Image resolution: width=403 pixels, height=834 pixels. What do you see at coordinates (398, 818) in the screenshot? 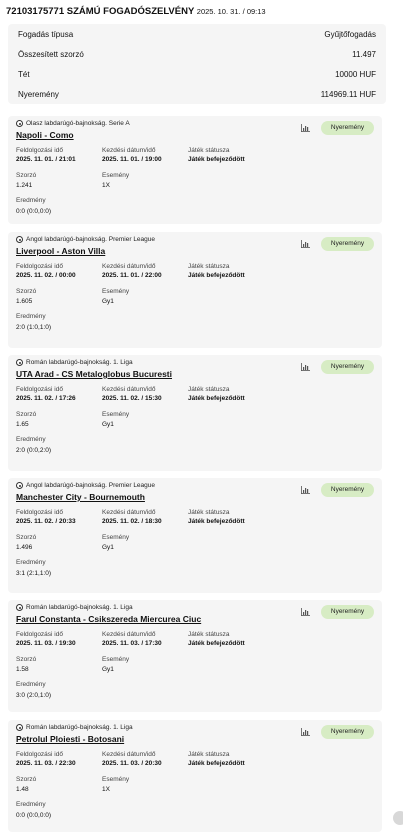
I see `scroll-button-icon` at bounding box center [398, 818].